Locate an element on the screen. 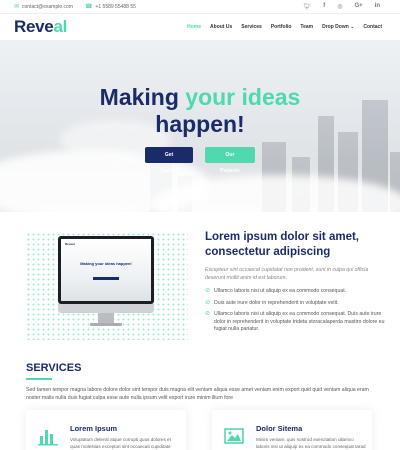  get-started-button: Get Started is located at coordinates (169, 160).